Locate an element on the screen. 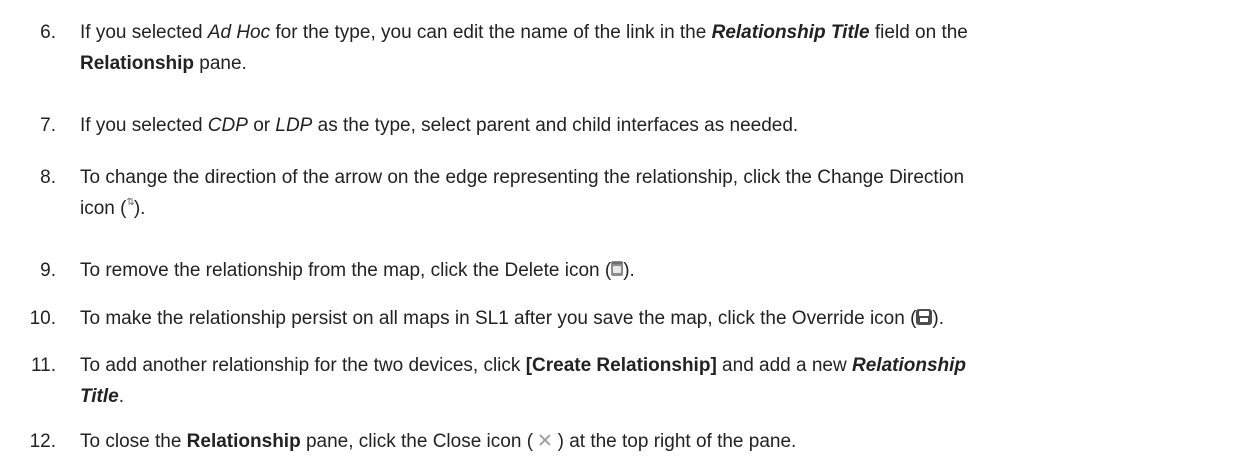  step-number: 6. is located at coordinates (48, 32).